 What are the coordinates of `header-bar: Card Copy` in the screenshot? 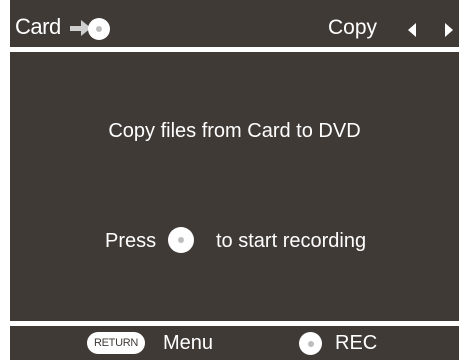 It's located at (234, 29).